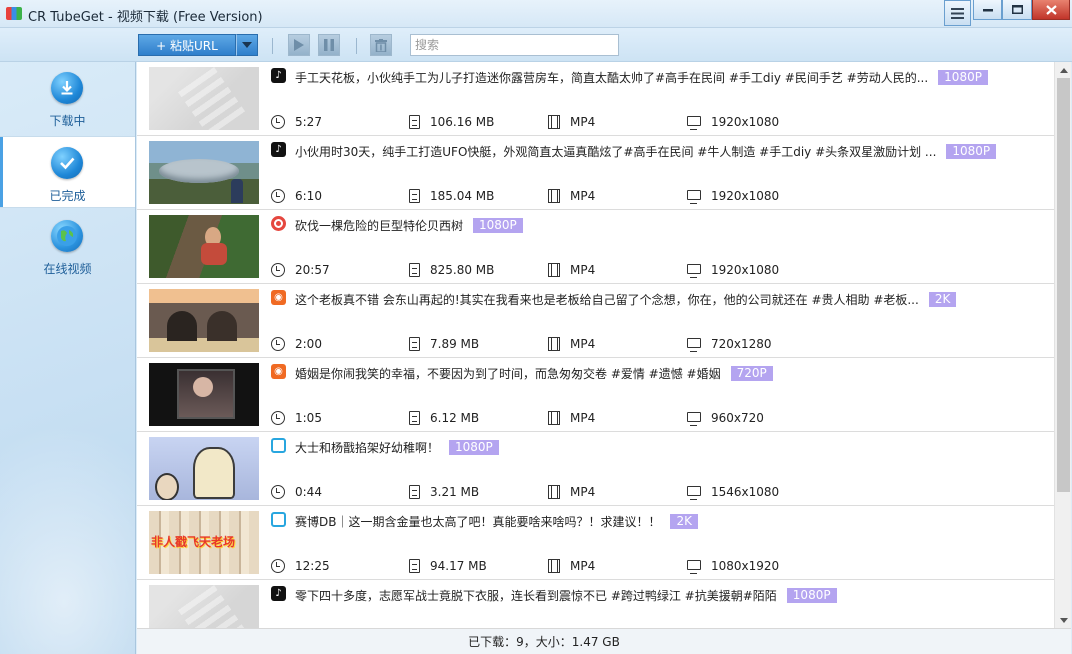  What do you see at coordinates (444, 492) in the screenshot?
I see `file-size: 3.21 MB` at bounding box center [444, 492].